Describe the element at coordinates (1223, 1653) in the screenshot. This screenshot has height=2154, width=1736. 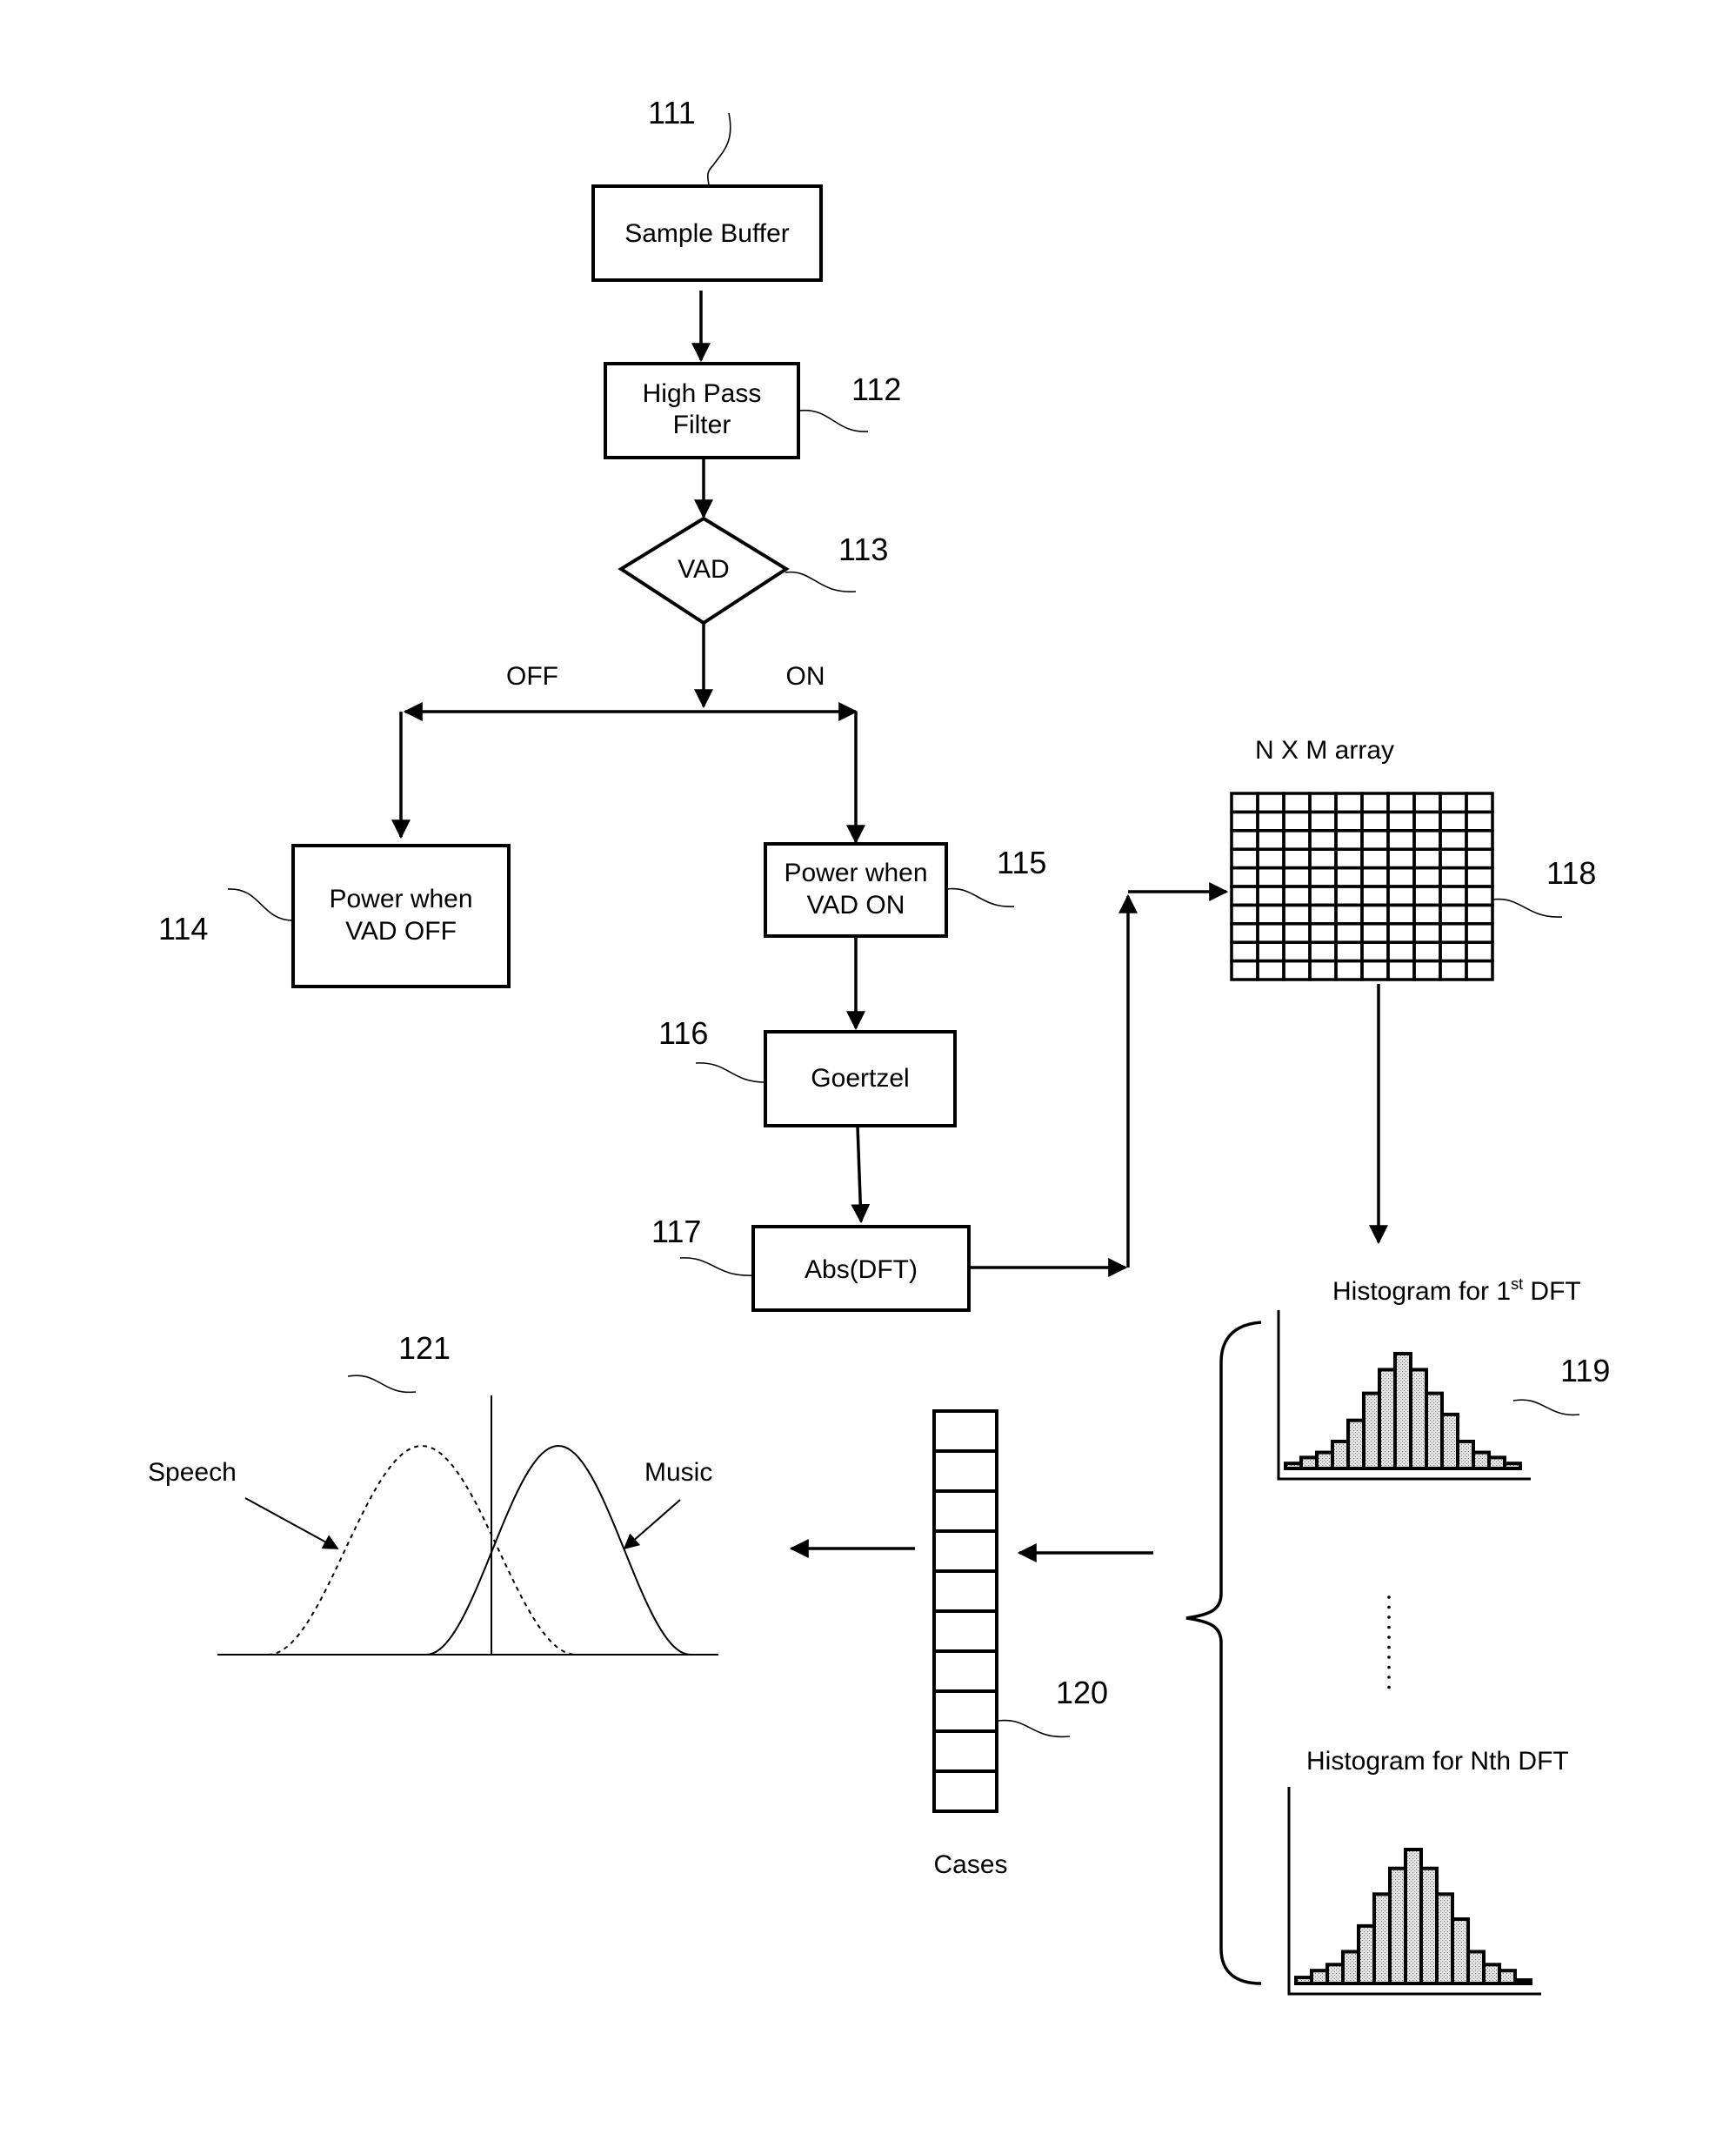
I see `histograms-brace` at that location.